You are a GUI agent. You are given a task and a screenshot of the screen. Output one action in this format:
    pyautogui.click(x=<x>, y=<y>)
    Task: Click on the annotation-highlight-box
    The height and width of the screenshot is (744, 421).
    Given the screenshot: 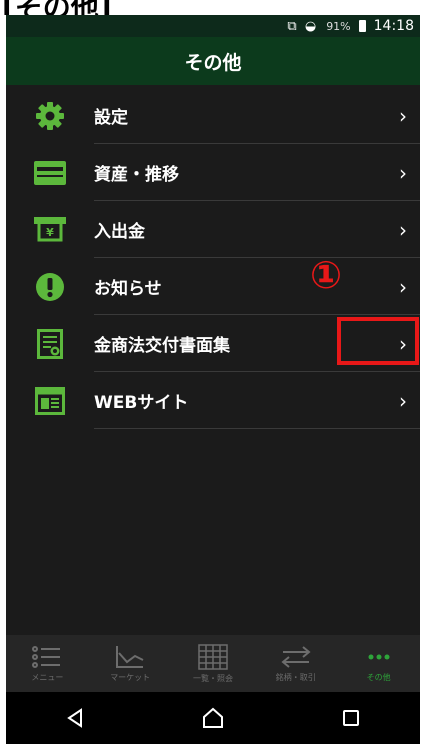 What is the action you would take?
    pyautogui.click(x=378, y=341)
    